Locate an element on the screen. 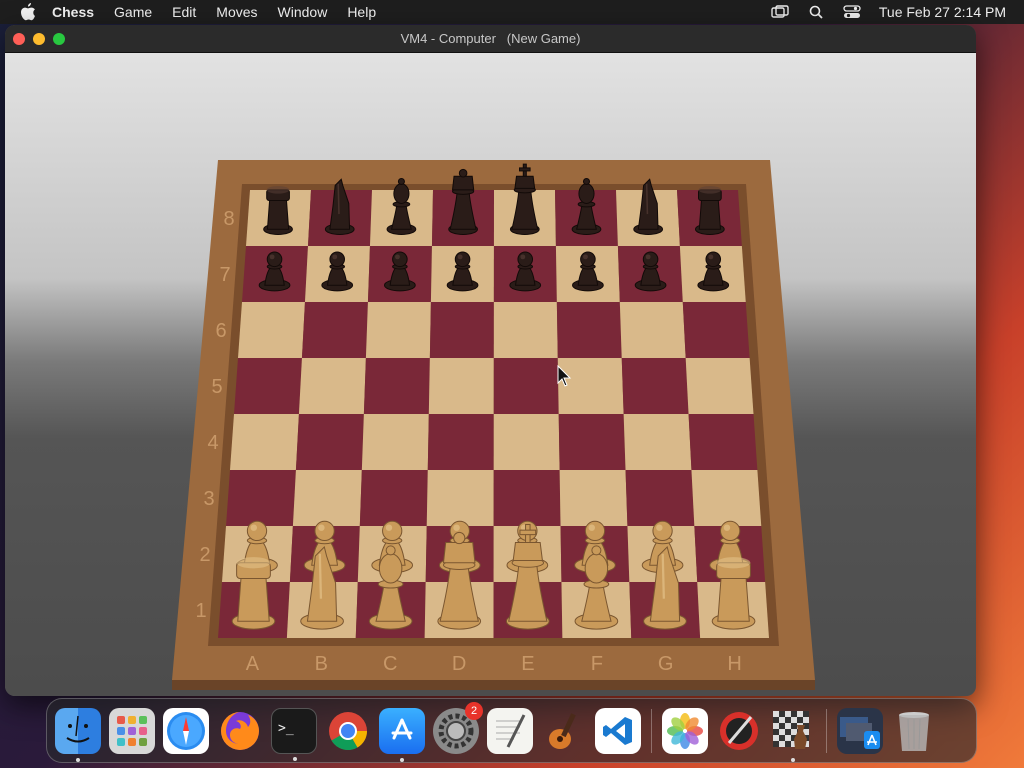  notification-badge: 2 is located at coordinates (474, 710).